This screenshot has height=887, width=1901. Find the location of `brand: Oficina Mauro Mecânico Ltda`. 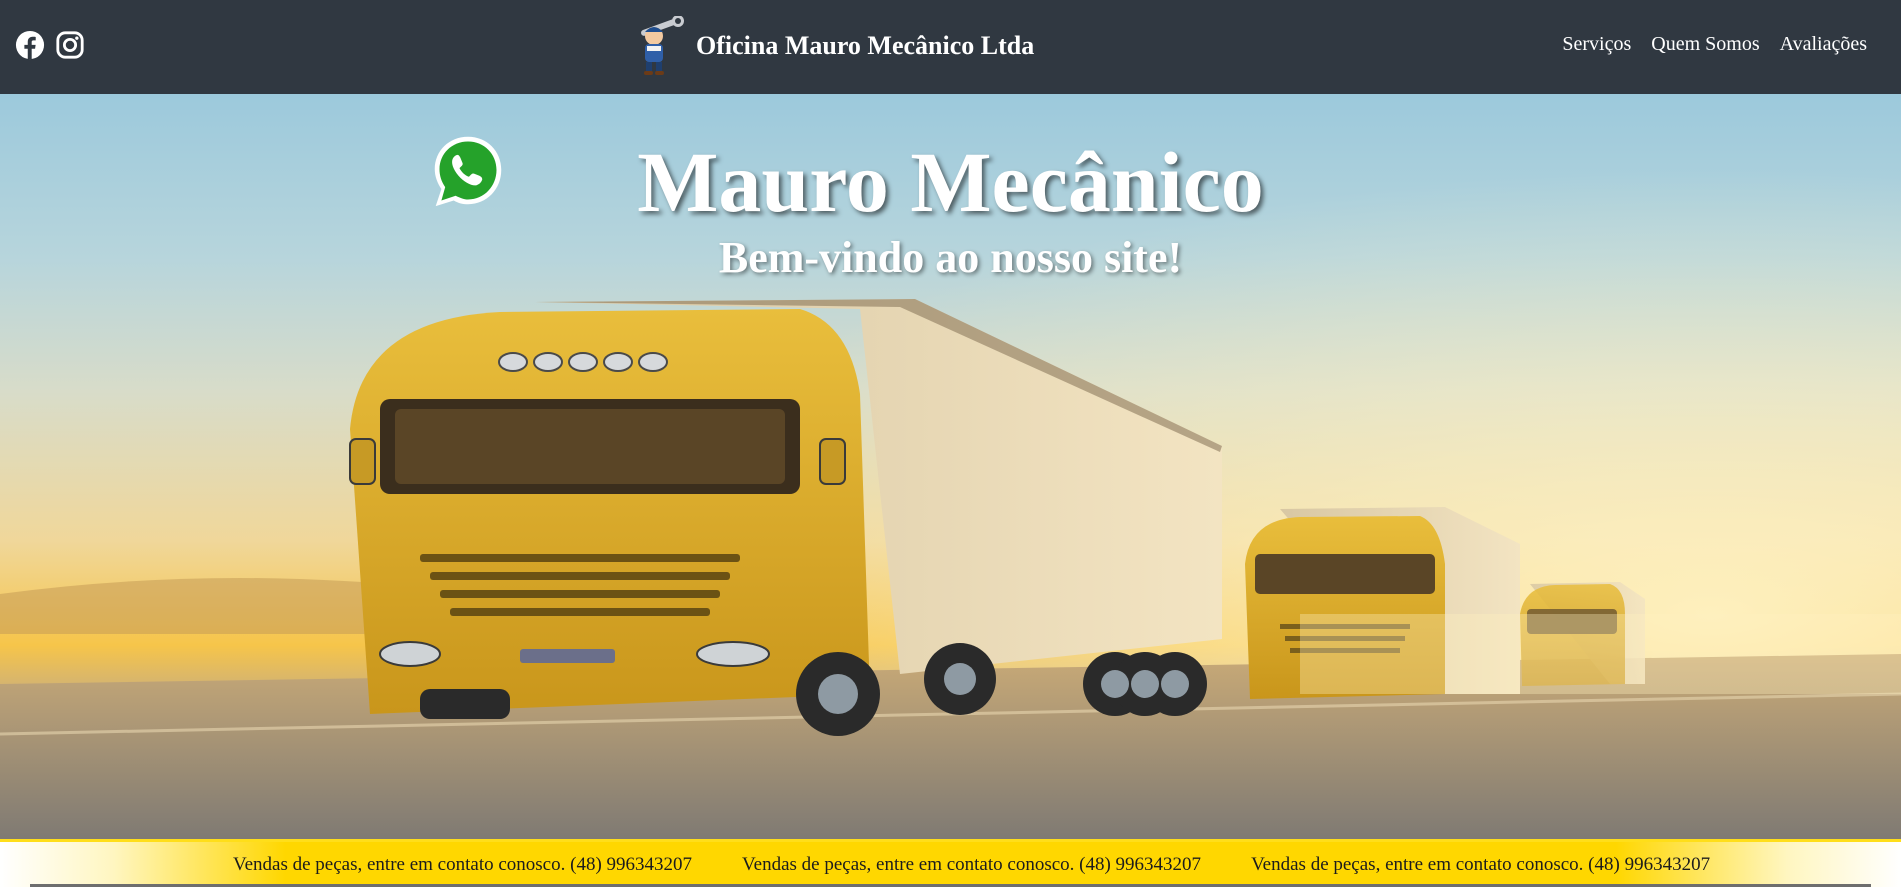

brand: Oficina Mauro Mecânico Ltda is located at coordinates (833, 46).